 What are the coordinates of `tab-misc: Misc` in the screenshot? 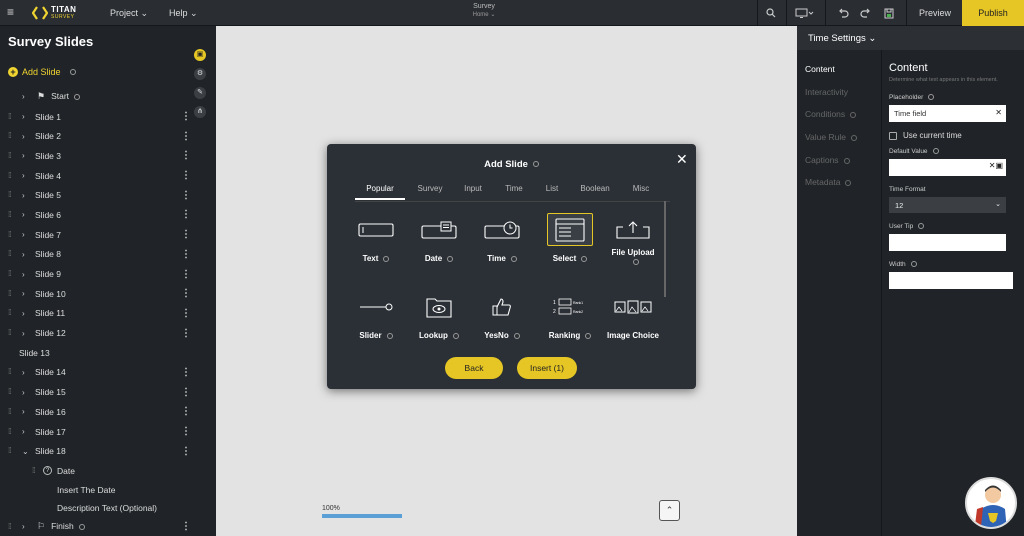 It's located at (641, 191).